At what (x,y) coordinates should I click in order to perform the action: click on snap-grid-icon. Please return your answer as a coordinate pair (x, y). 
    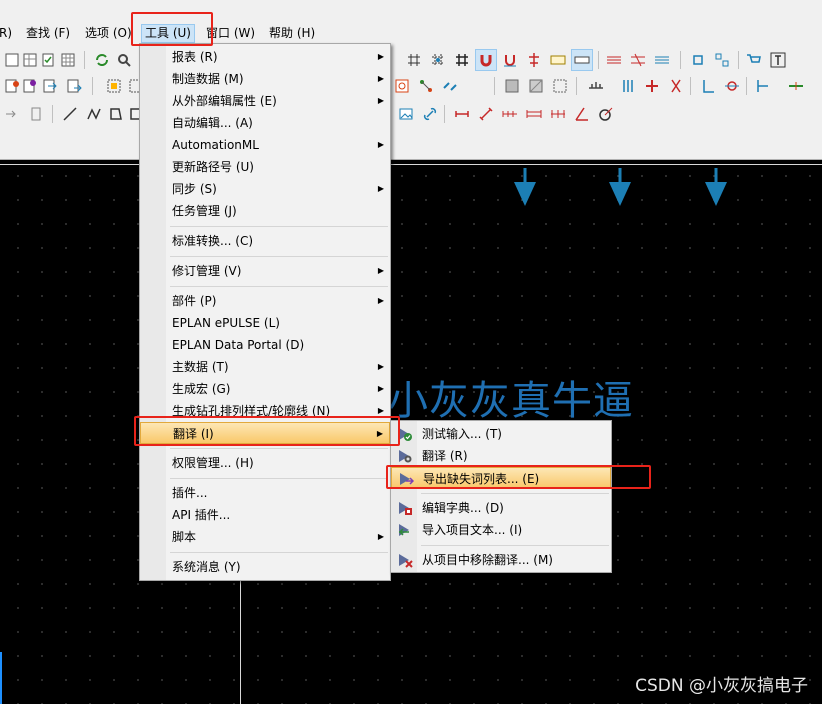
    Looking at the image, I should click on (438, 60).